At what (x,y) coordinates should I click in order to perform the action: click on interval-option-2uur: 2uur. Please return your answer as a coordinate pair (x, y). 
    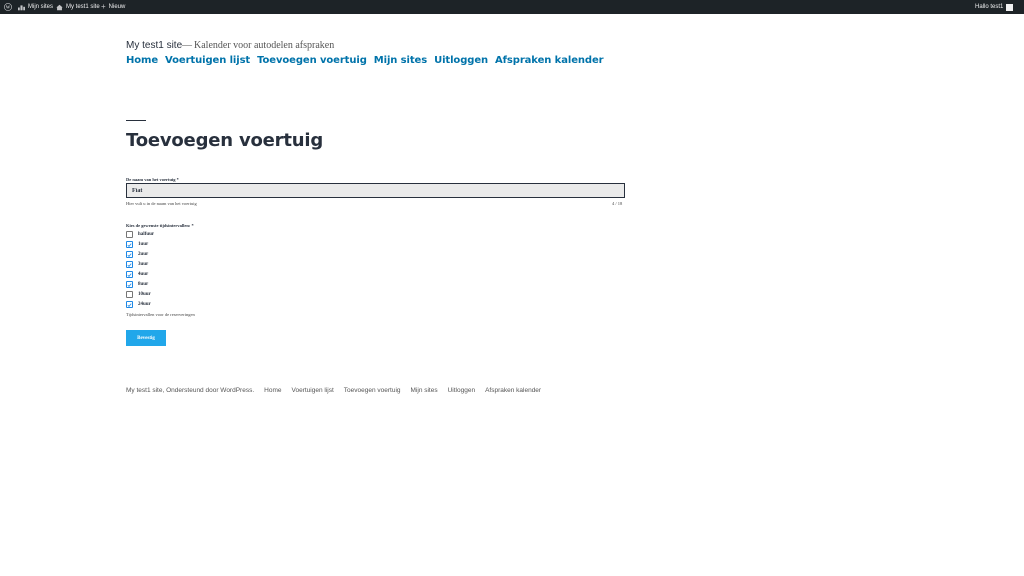
    Looking at the image, I should click on (137, 254).